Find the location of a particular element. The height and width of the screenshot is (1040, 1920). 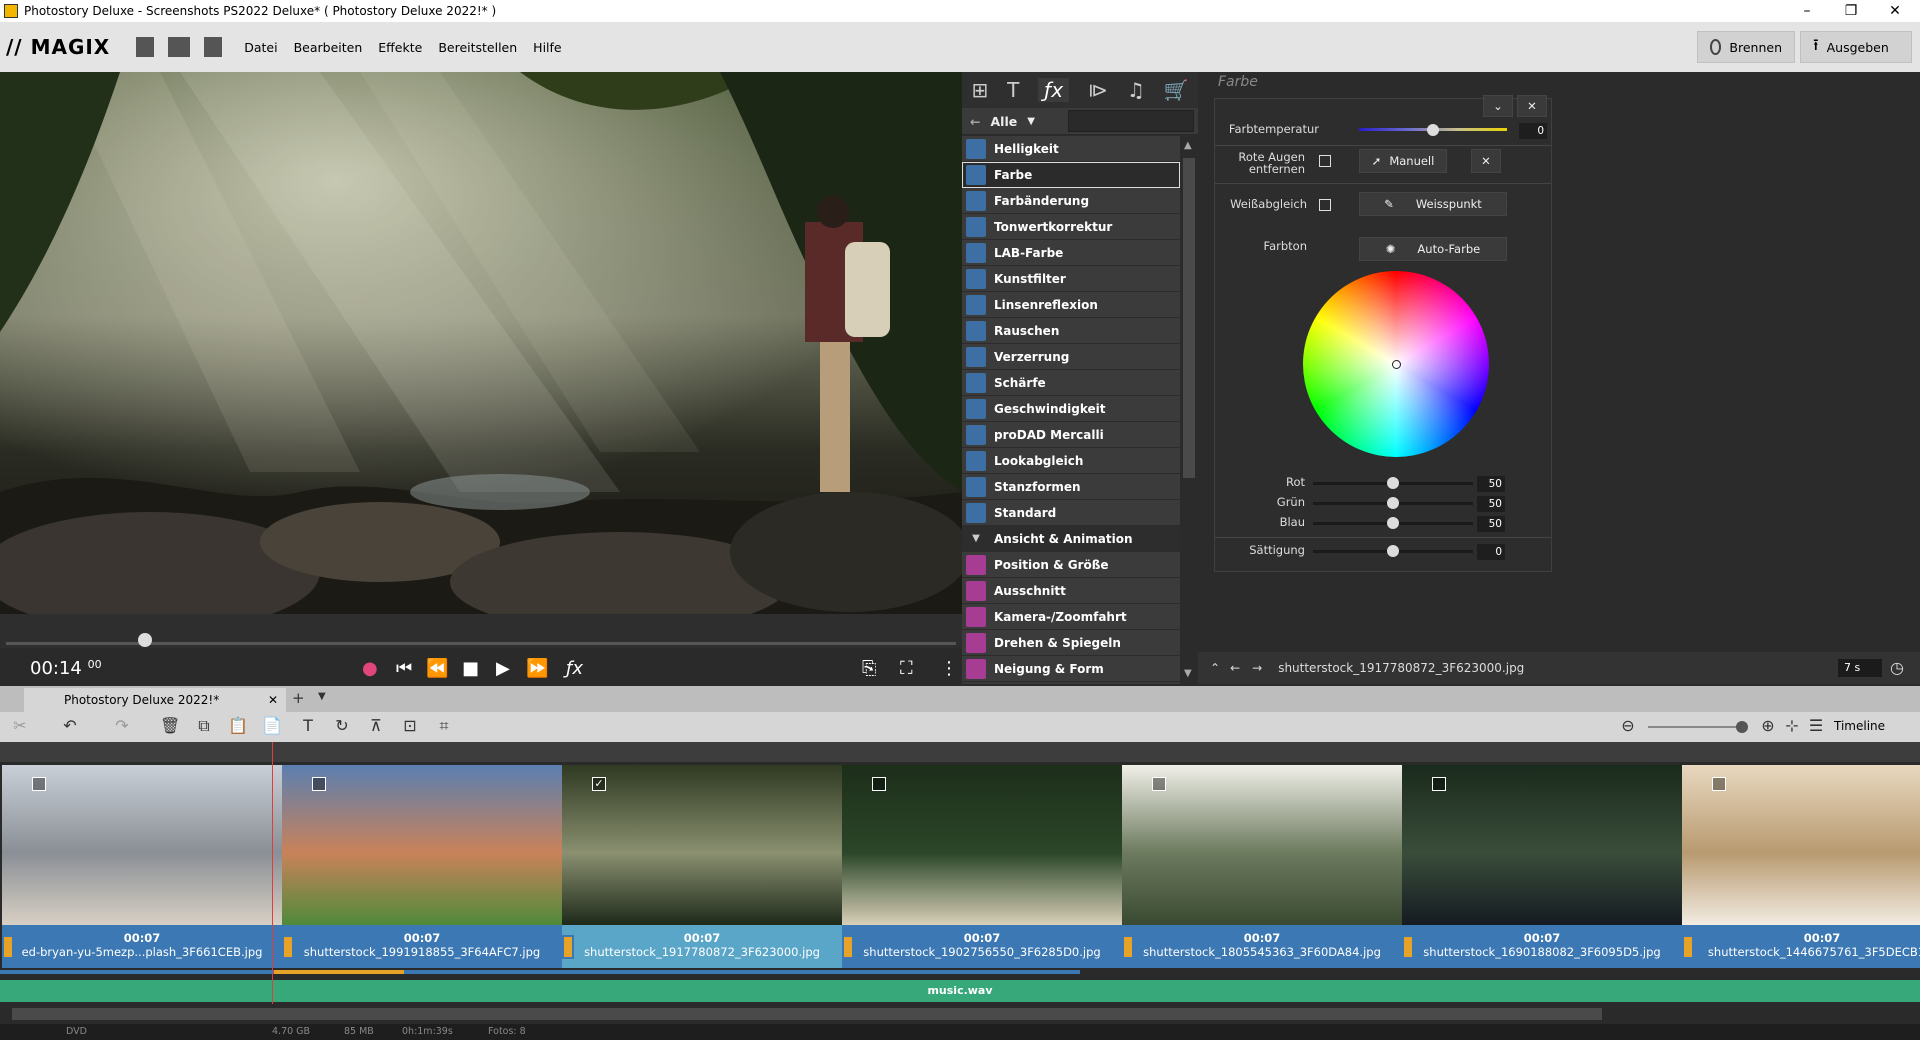

effects-scroll-thumb is located at coordinates (1189, 318).